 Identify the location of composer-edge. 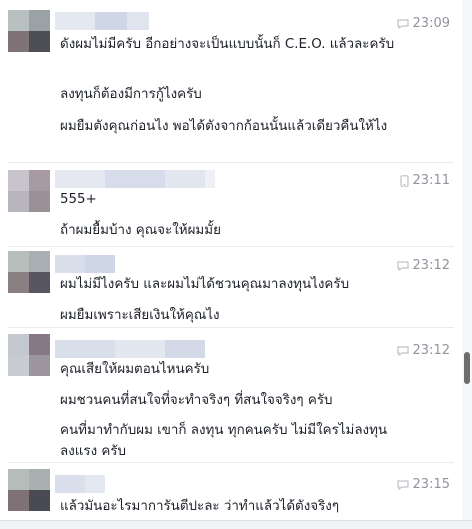
(236, 524).